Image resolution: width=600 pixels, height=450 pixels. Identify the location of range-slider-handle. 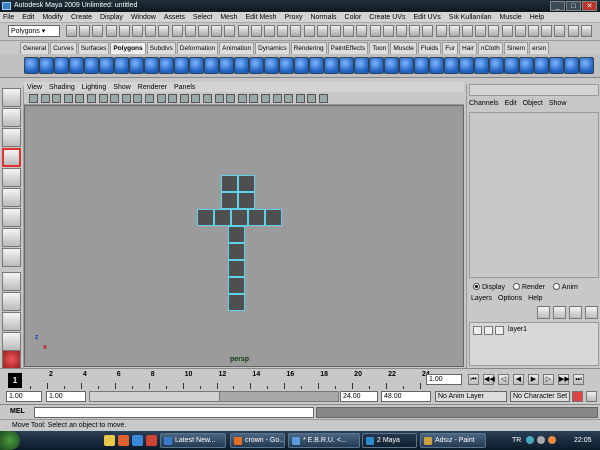
(155, 396).